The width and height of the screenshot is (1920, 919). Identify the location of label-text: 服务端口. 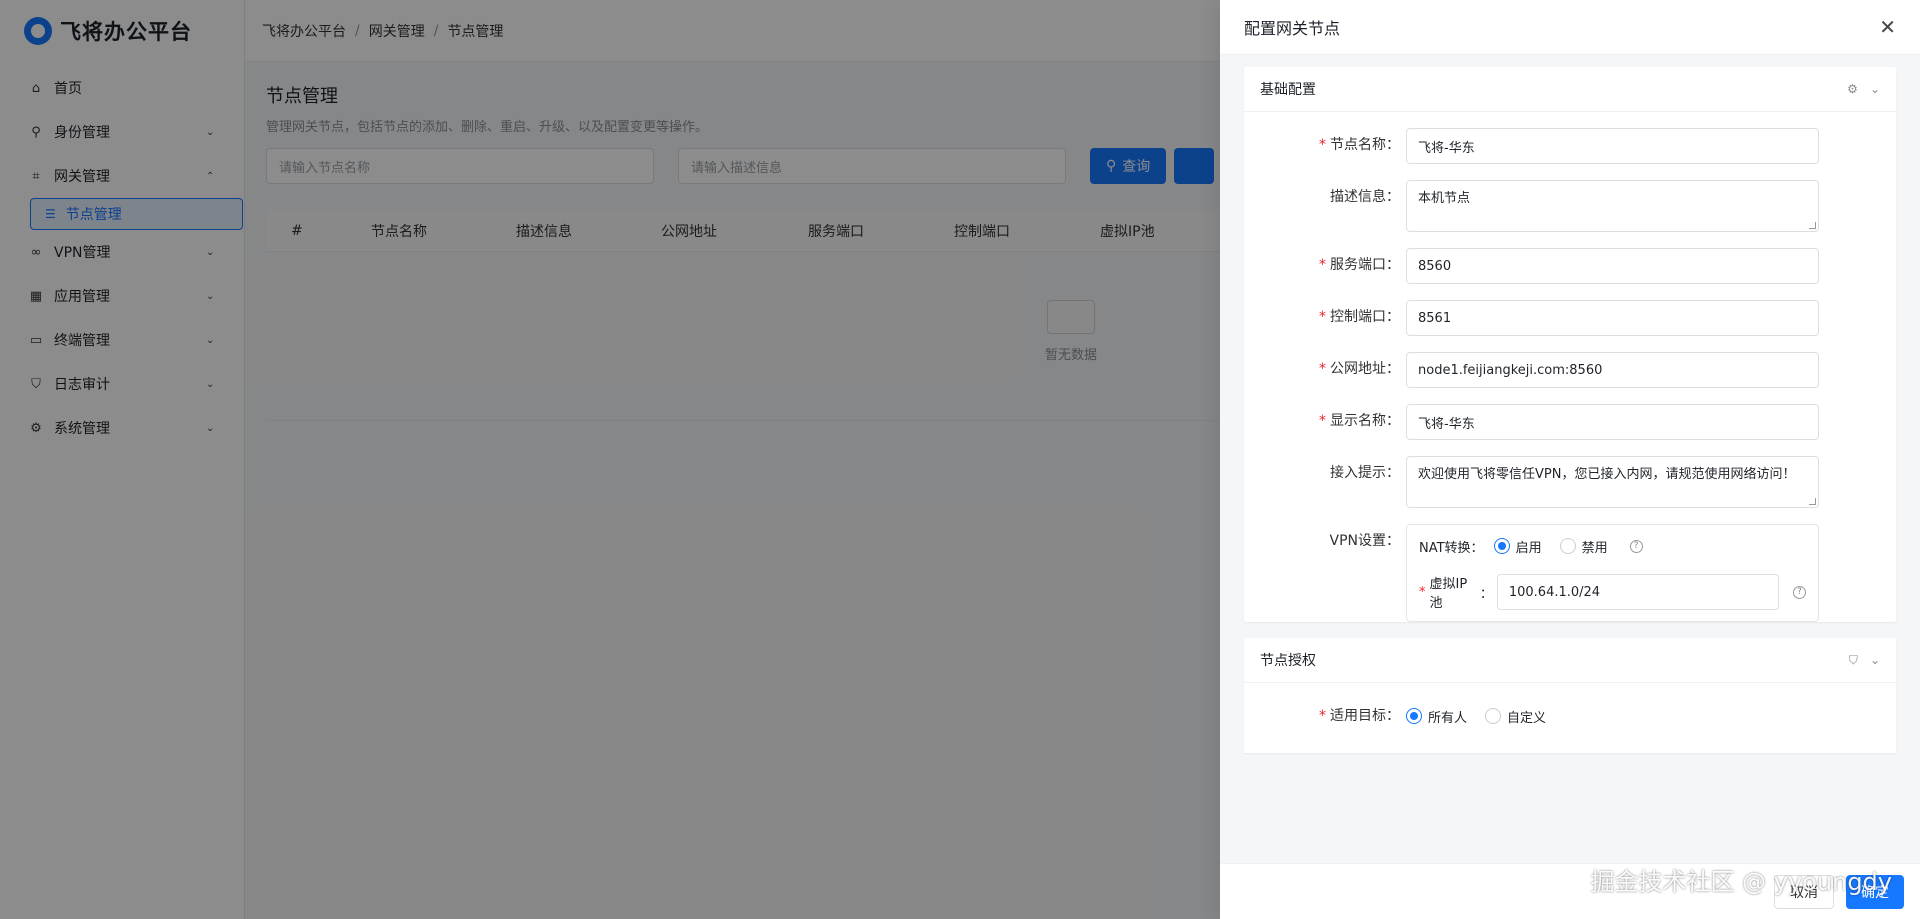
(1358, 265).